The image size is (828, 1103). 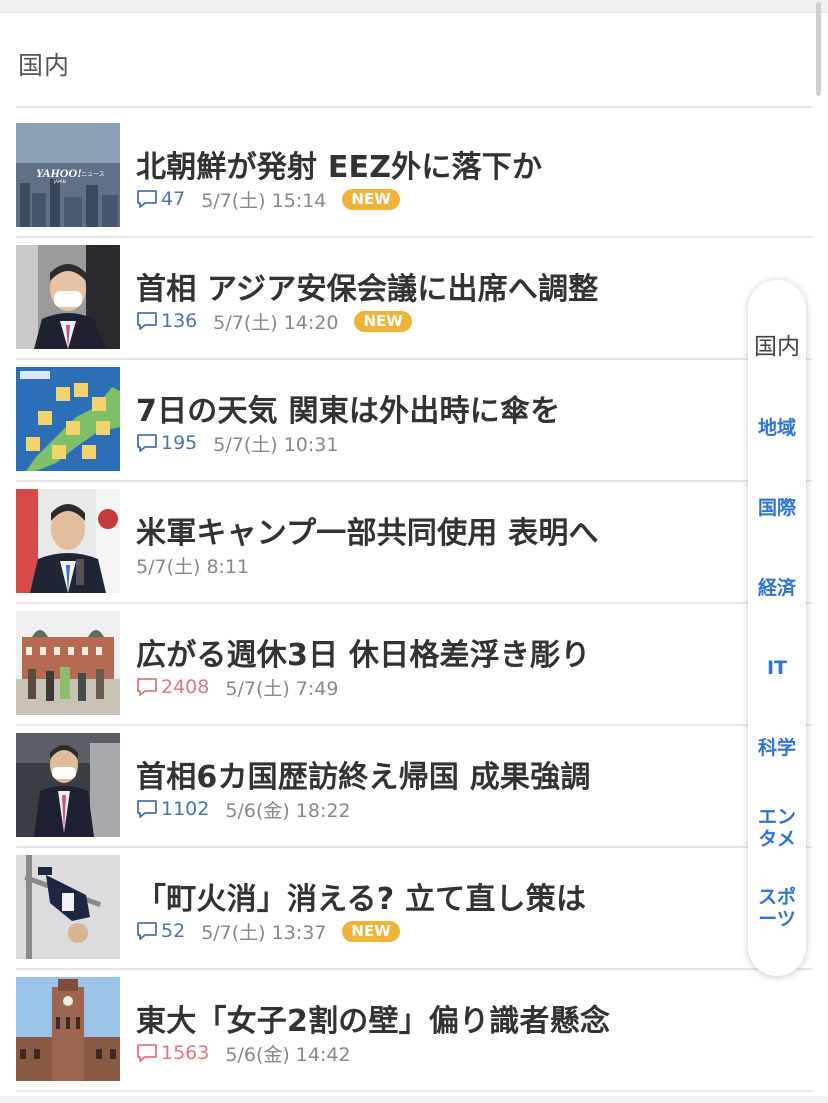 I want to click on article-item: 首相6カ国歴訪終え帰国 成果強調 1102 5/6(金) 18:22, so click(x=414, y=787).